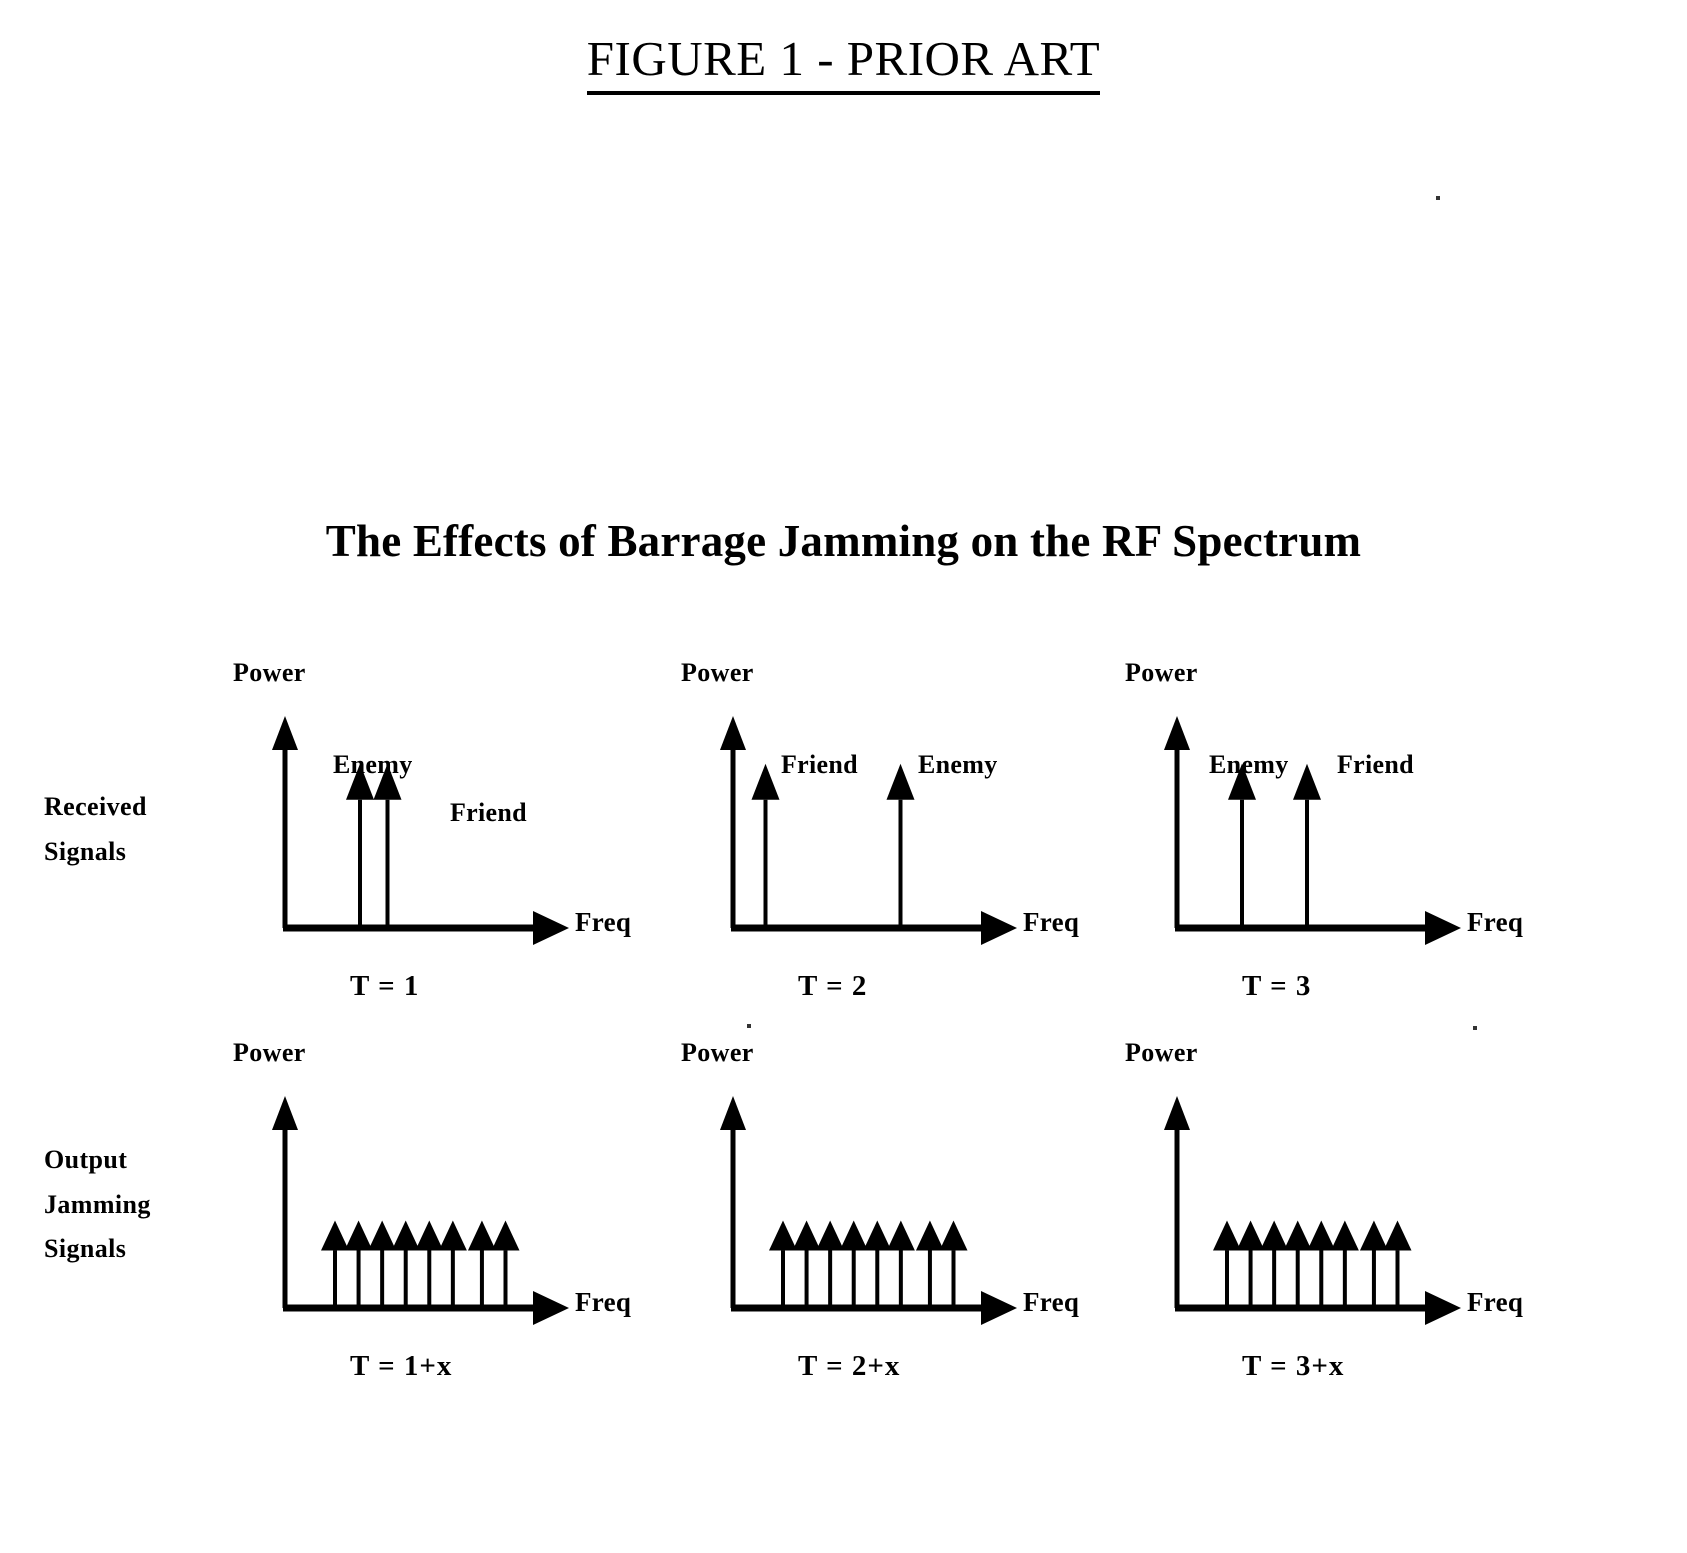 This screenshot has width=1687, height=1553. I want to click on time-label: T = 2, so click(833, 986).